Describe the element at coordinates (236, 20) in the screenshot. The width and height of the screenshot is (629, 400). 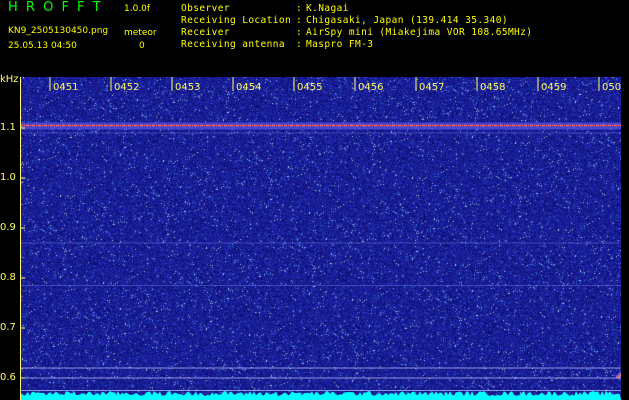
I see `info-key-location: Receiving Location` at that location.